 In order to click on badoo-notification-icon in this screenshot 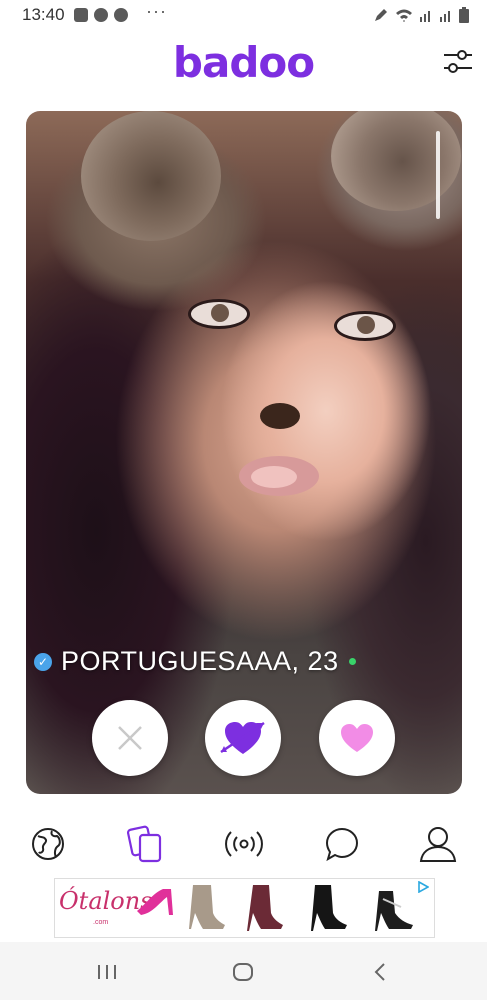, I will do `click(101, 15)`.